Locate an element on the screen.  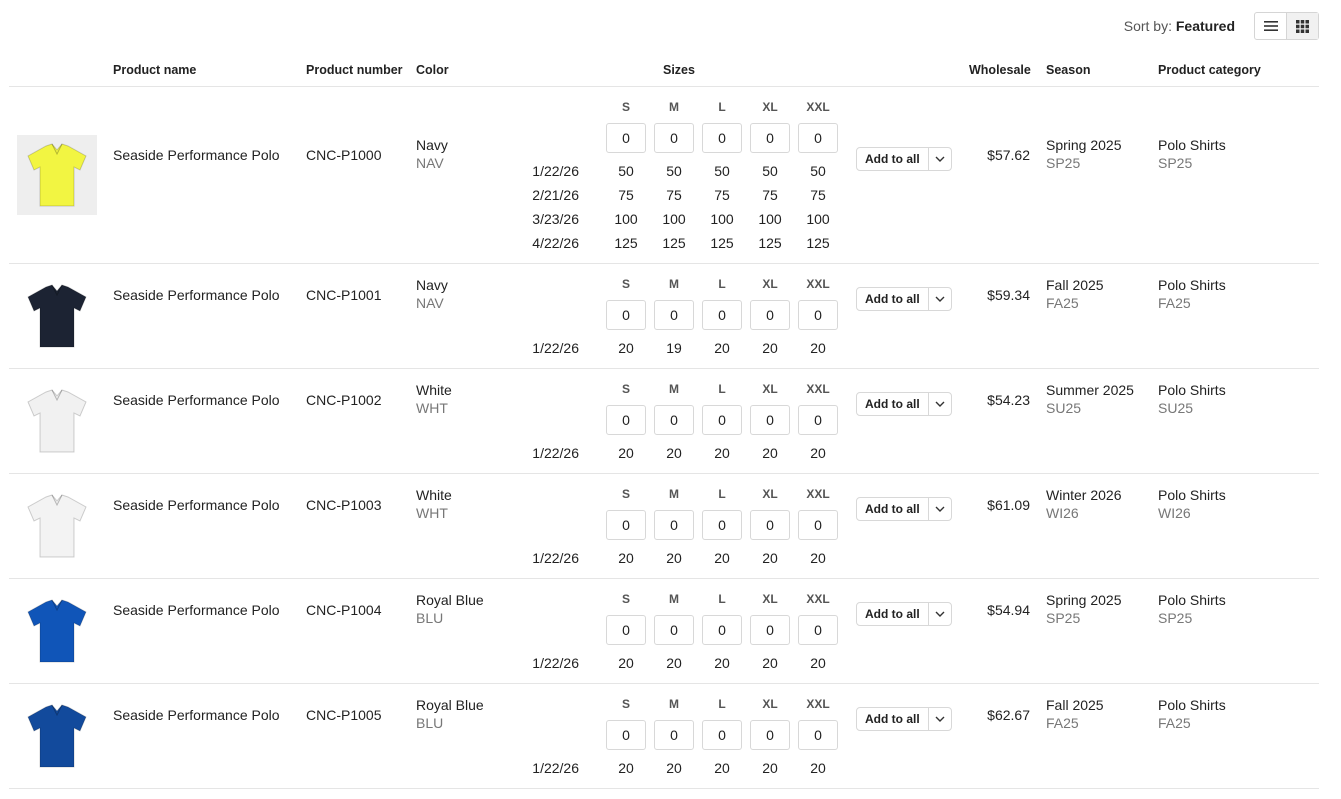
category-name: Polo Shirts is located at coordinates (1192, 145).